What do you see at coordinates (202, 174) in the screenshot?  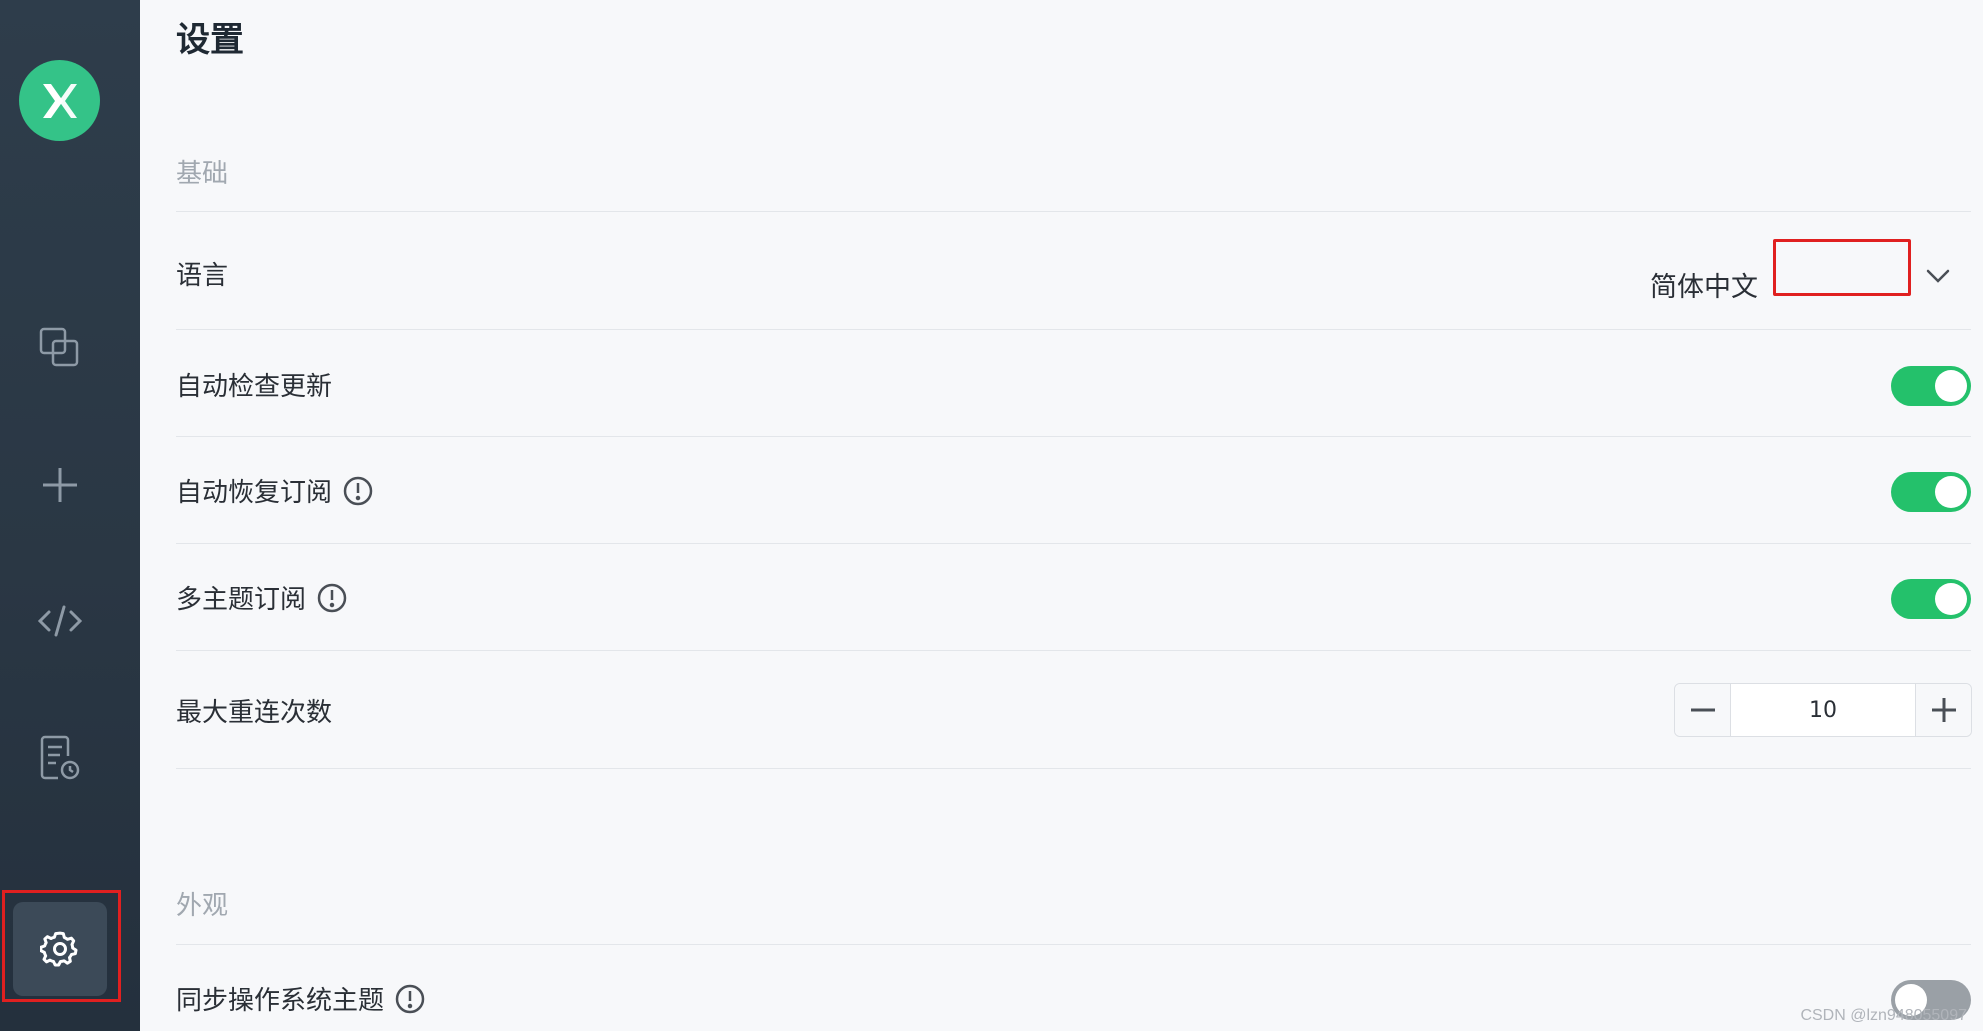 I see `section-title-basic: 基础` at bounding box center [202, 174].